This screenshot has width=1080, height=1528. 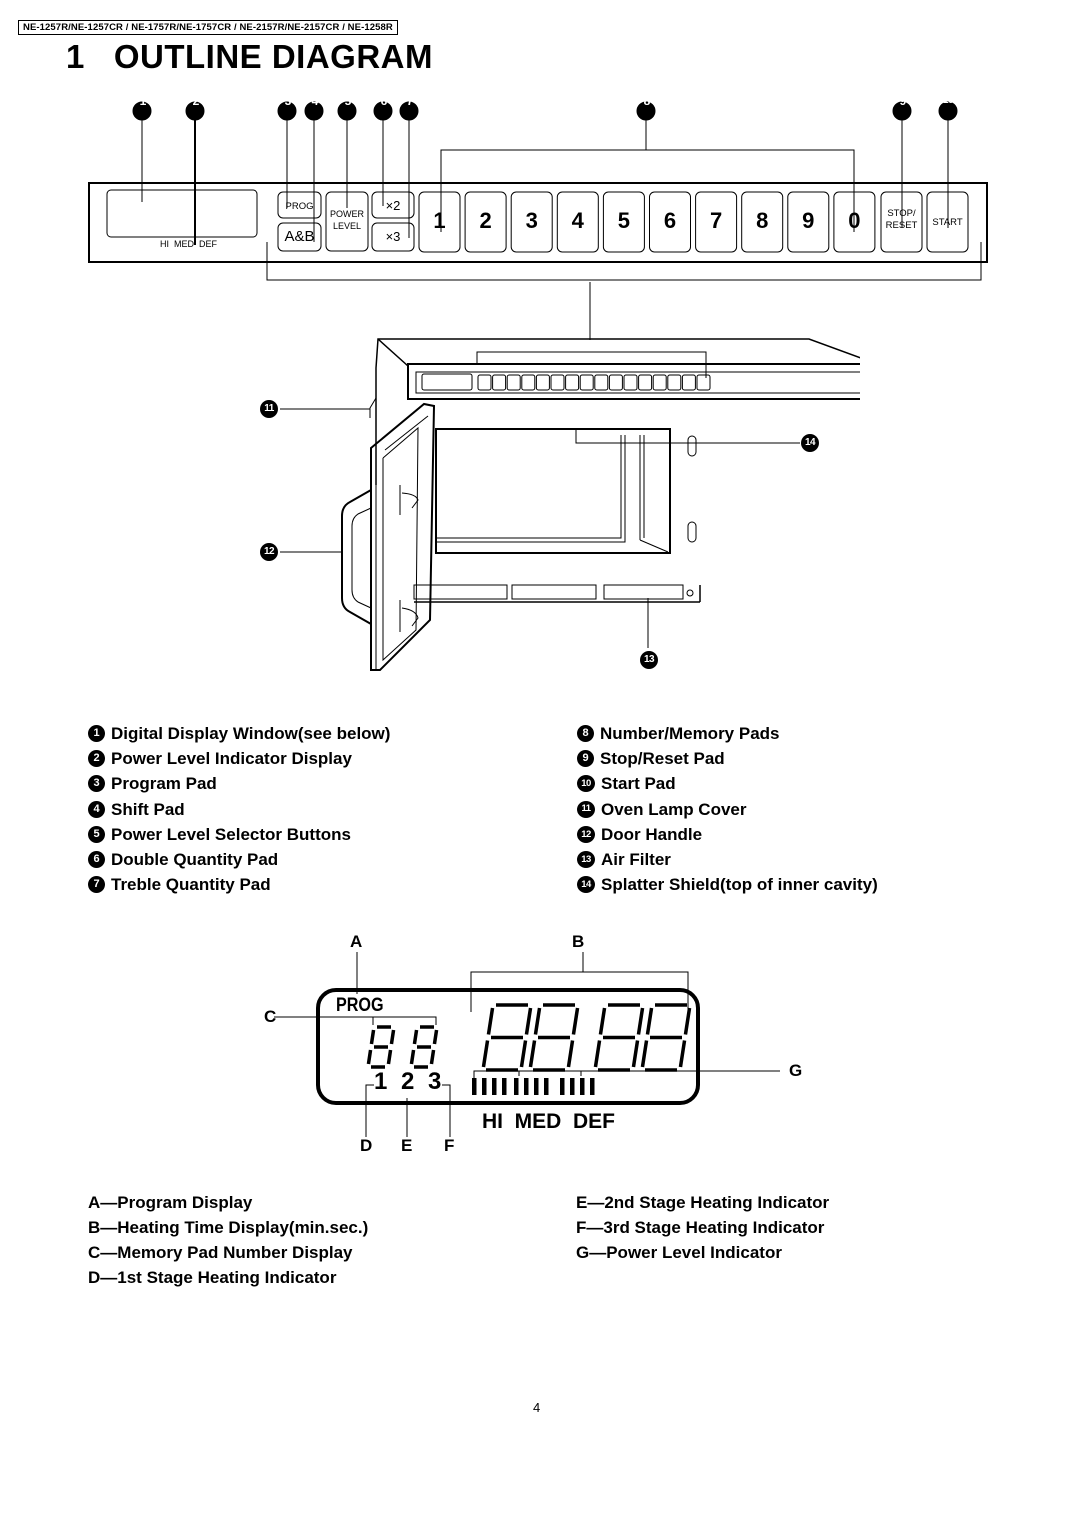 I want to click on lcd-letter-d: D, so click(x=366, y=1145).